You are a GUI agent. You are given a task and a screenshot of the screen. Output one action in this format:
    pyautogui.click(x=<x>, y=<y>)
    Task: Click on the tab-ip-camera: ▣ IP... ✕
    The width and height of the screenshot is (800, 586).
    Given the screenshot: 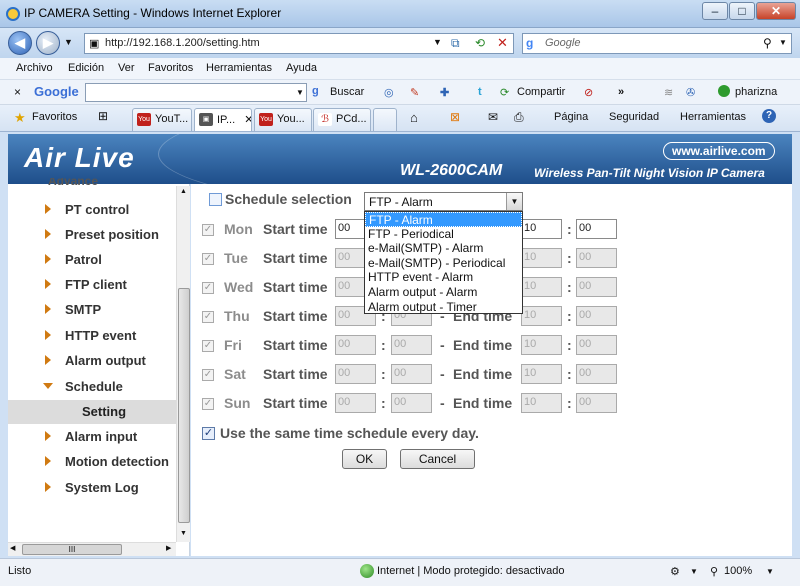 What is the action you would take?
    pyautogui.click(x=223, y=119)
    